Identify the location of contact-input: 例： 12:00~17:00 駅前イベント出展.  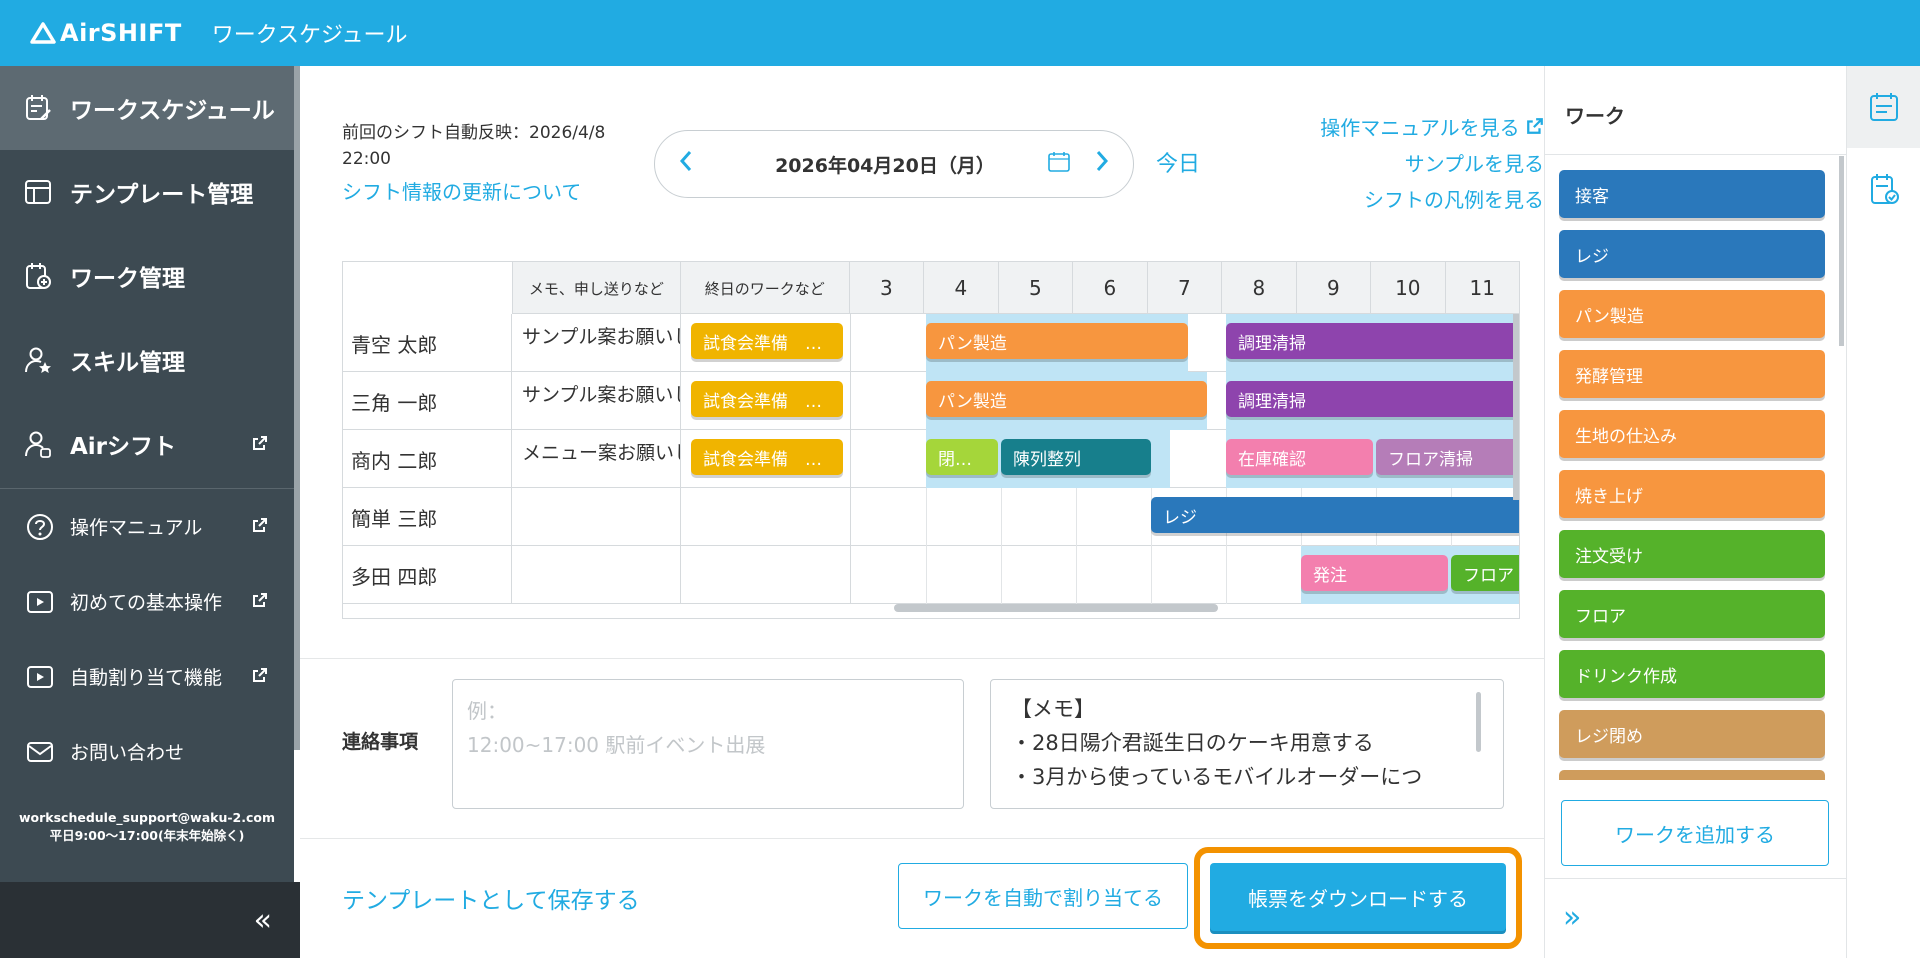
(708, 744).